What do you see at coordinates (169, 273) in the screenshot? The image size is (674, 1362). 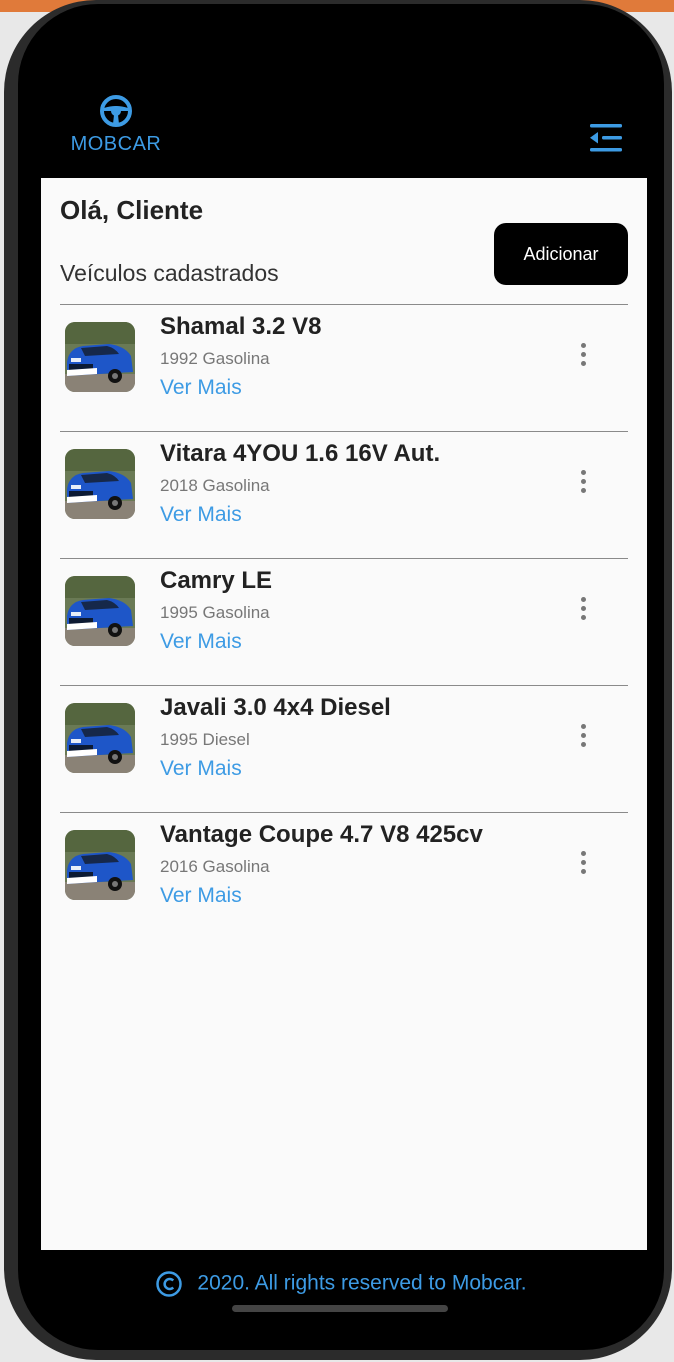 I see `section-subtitle: Veículos cadastrados` at bounding box center [169, 273].